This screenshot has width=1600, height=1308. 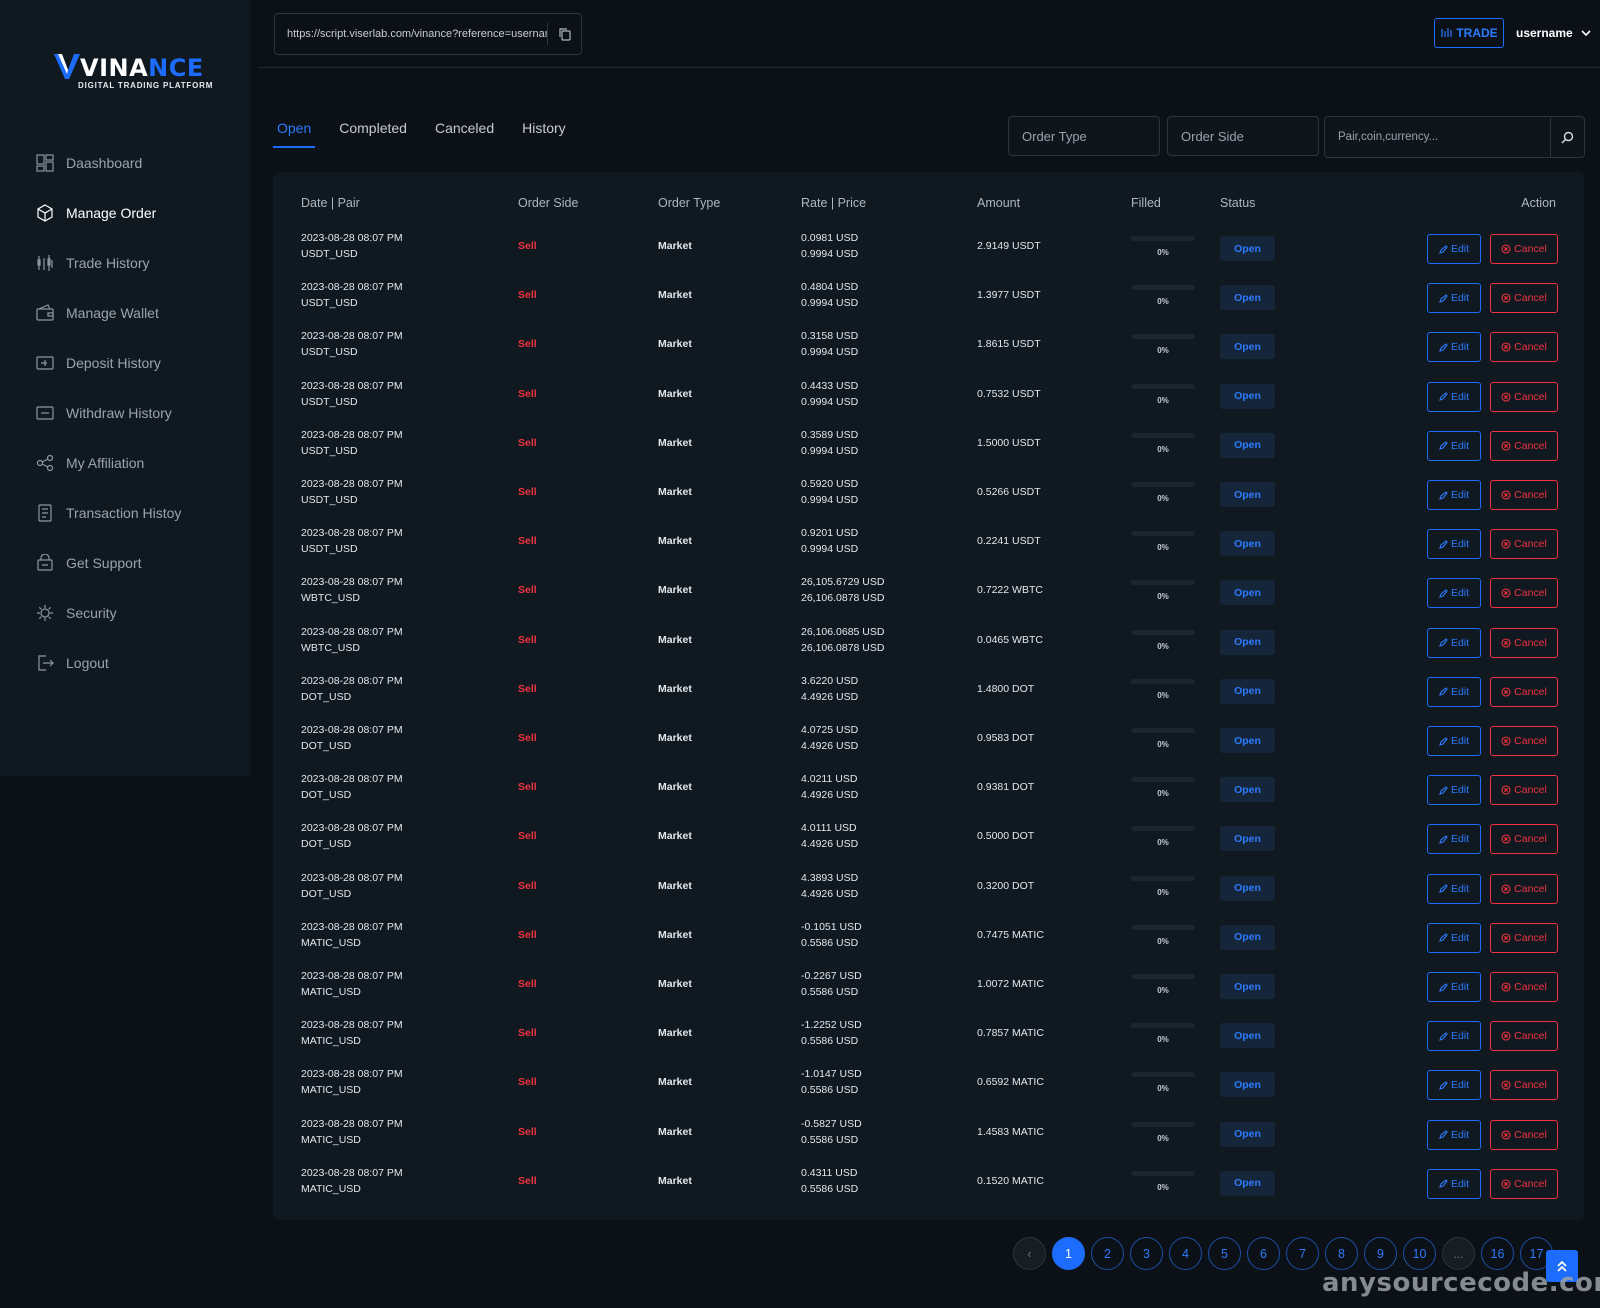 What do you see at coordinates (1302, 1253) in the screenshot?
I see `pagination-page-7: 7` at bounding box center [1302, 1253].